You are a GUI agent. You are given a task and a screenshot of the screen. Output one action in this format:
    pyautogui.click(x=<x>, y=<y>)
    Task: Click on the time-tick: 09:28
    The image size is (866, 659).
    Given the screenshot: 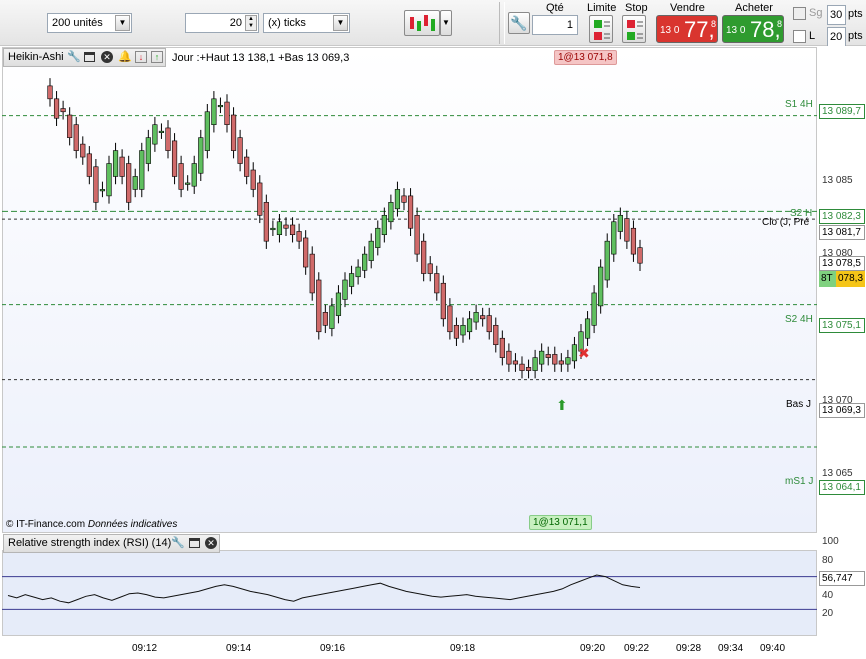 What is the action you would take?
    pyautogui.click(x=689, y=648)
    